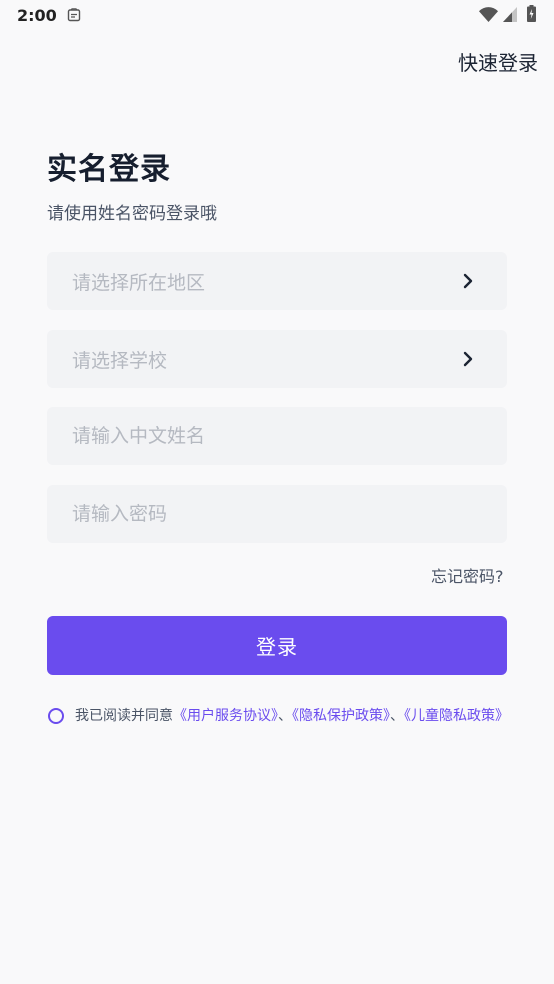 The width and height of the screenshot is (554, 984). Describe the element at coordinates (37, 15) in the screenshot. I see `status-time: 2:00` at that location.